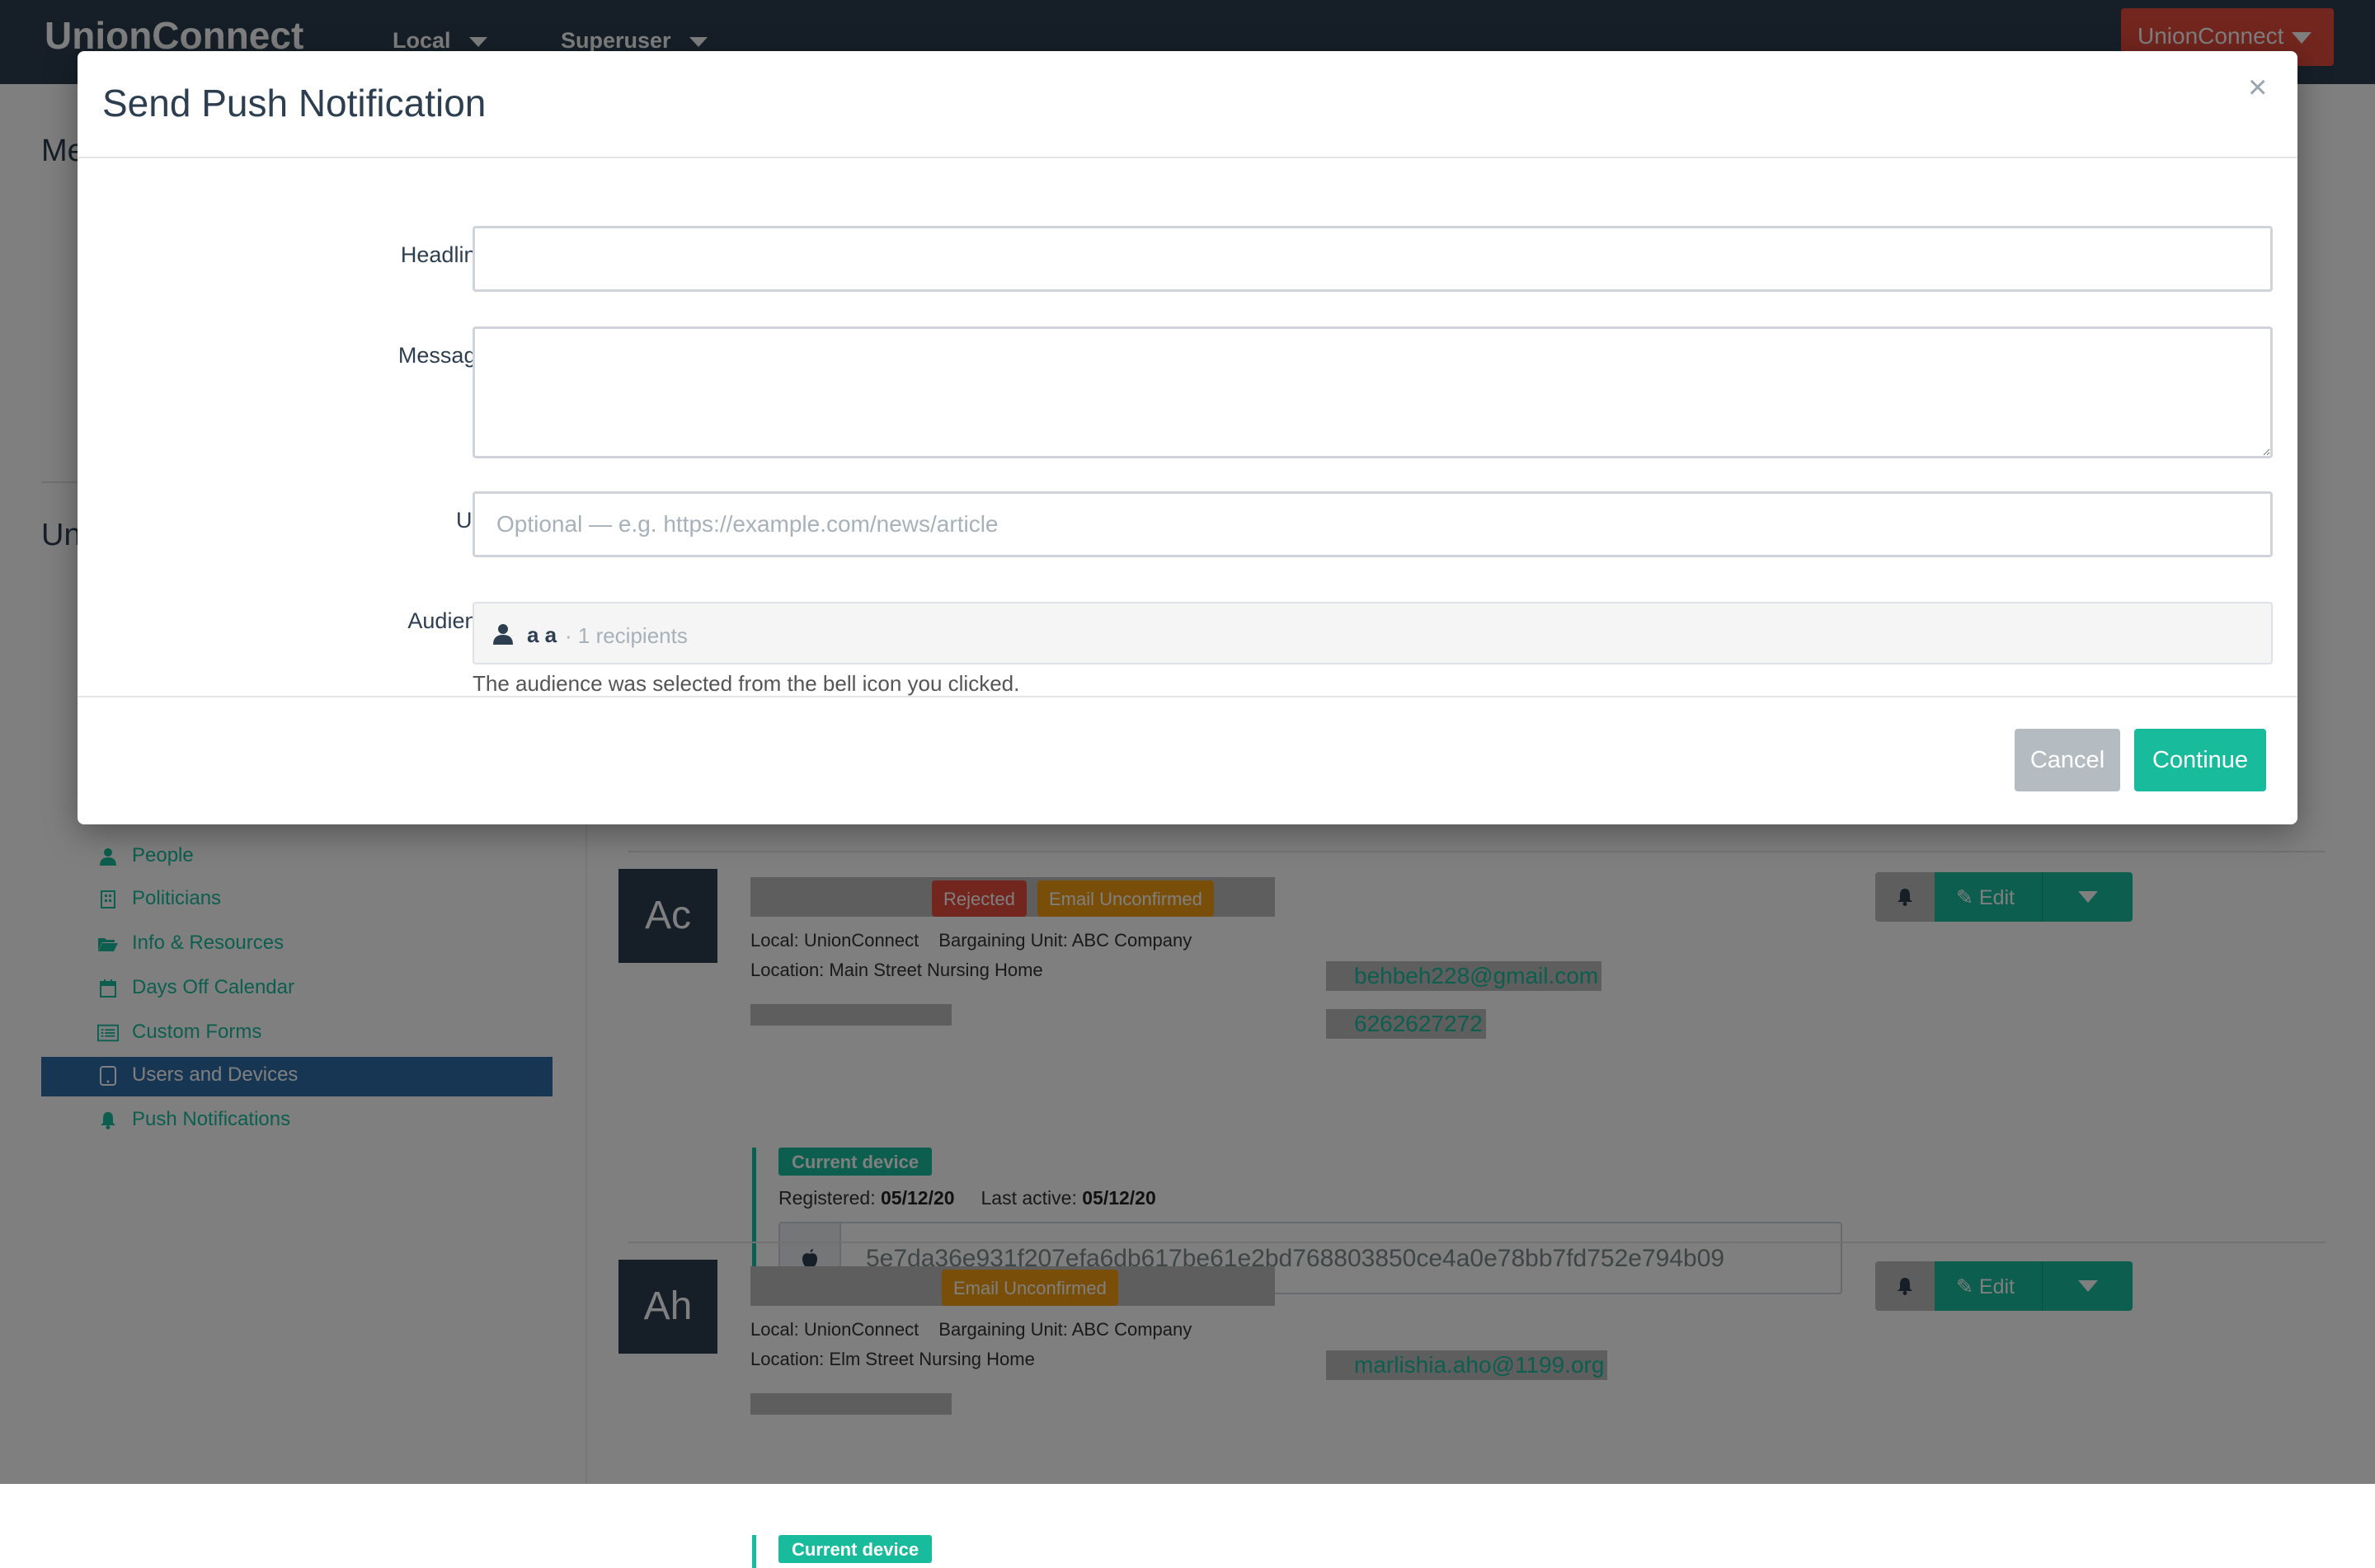 The image size is (2375, 1568). Describe the element at coordinates (328, 356) in the screenshot. I see `message-label: Message*` at that location.